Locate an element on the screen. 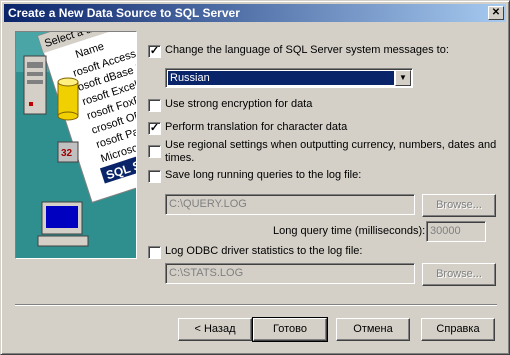 The width and height of the screenshot is (510, 355). title-bar: Create a New Data Source to SQL Server ✕ is located at coordinates (255, 13).